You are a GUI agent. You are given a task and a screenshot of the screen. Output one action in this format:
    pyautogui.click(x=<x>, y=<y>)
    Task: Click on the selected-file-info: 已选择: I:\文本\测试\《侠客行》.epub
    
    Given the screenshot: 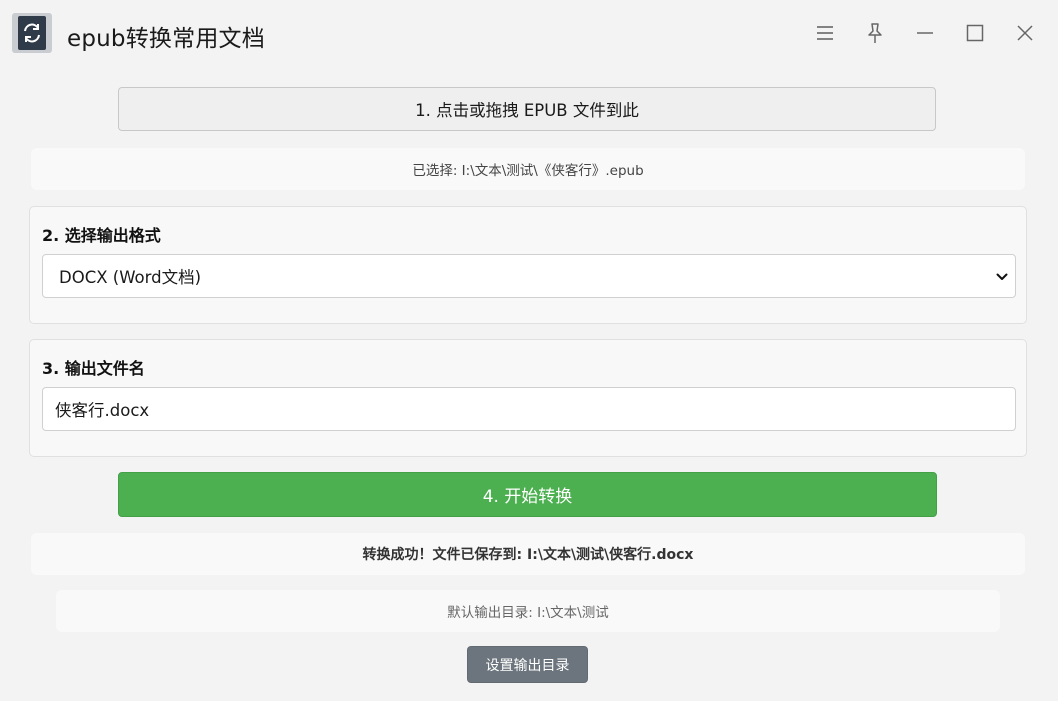 What is the action you would take?
    pyautogui.click(x=528, y=169)
    